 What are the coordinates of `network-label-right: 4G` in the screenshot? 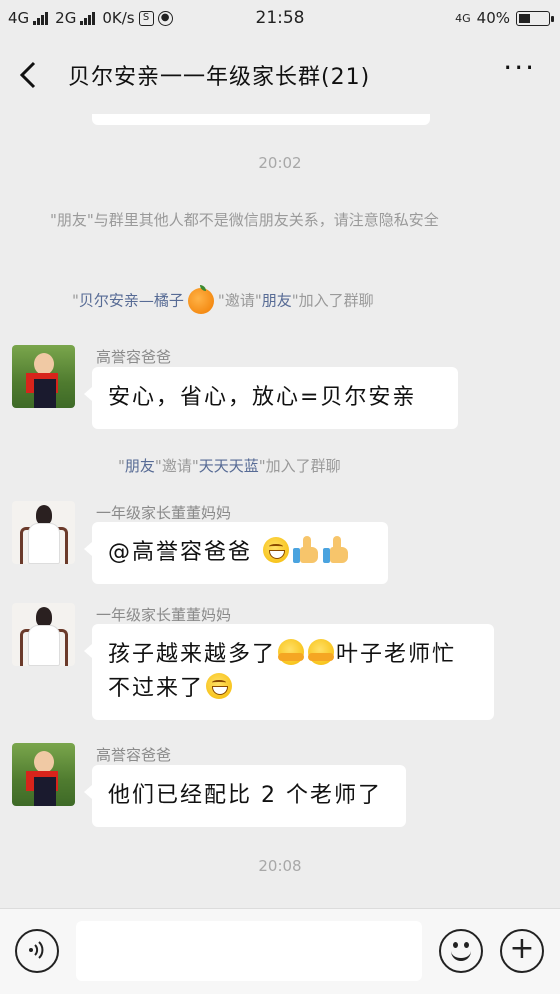 It's located at (463, 18).